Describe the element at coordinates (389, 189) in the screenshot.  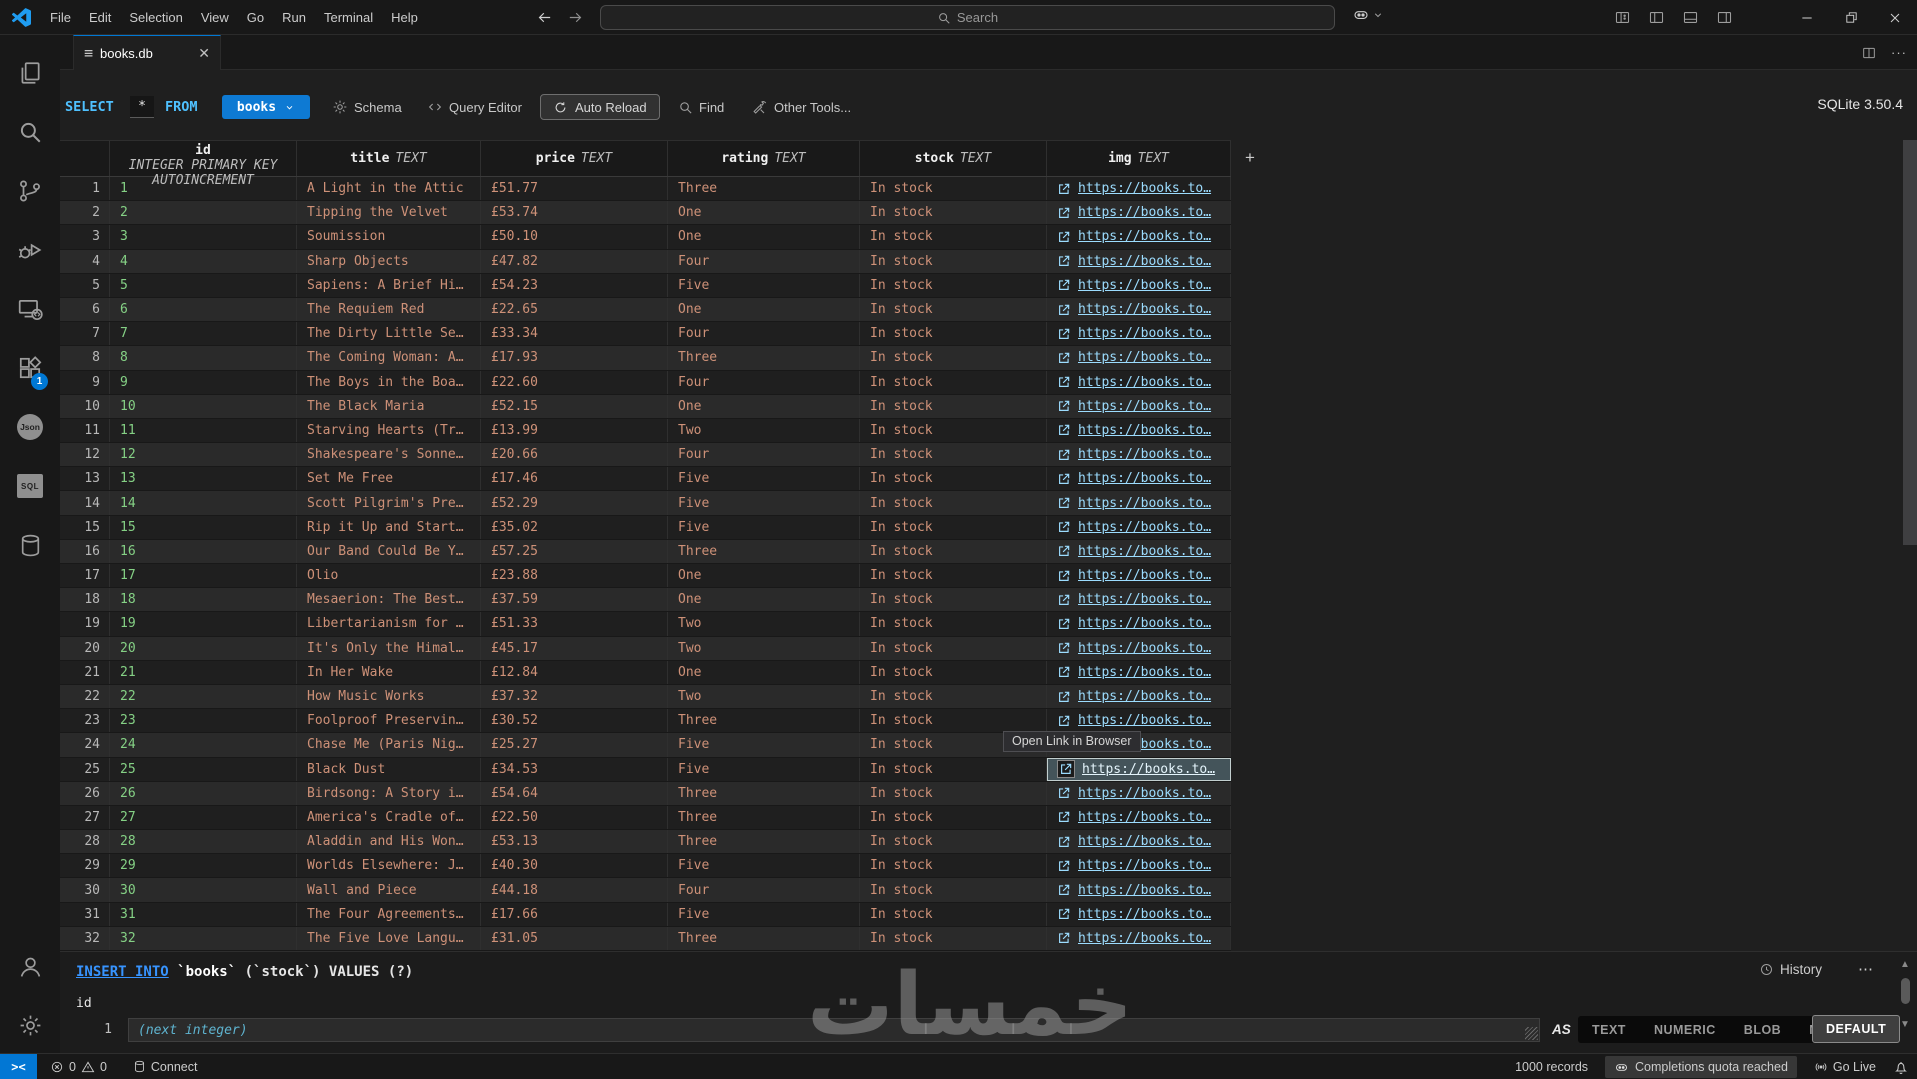
I see `cell-title: A Light in the Attic` at that location.